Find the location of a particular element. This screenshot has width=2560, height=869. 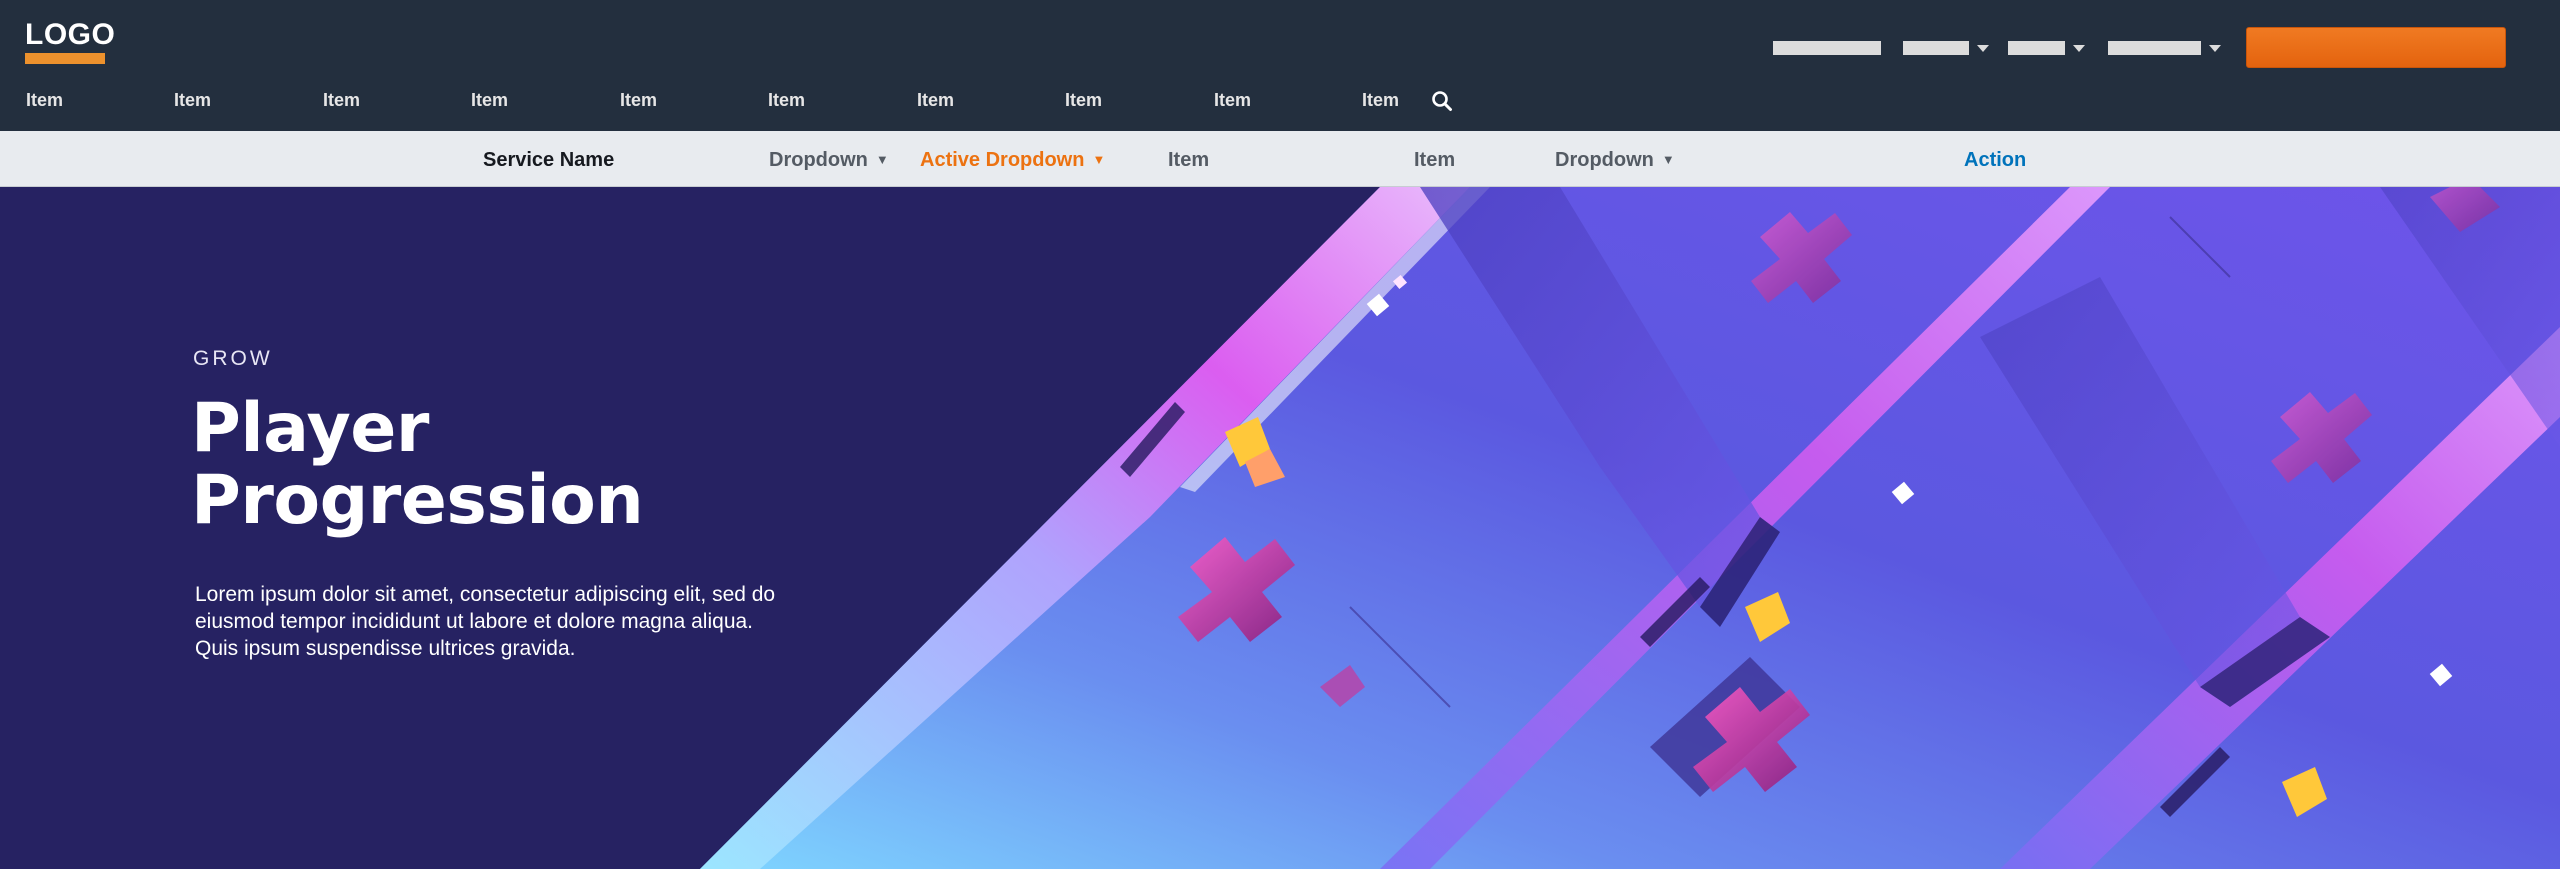

subnav-active-dropdown: Active Dropdown ▼ is located at coordinates (1012, 161).